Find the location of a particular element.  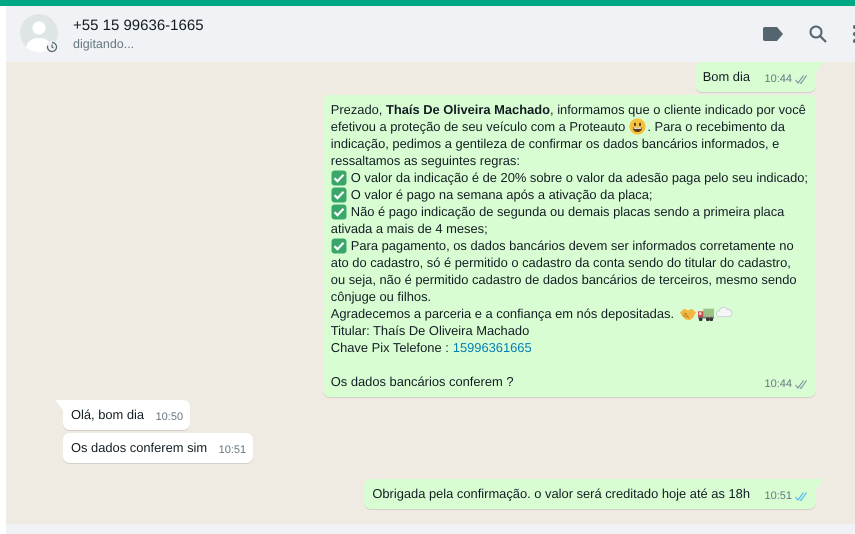

message-text: . Para o recebimento da is located at coordinates (716, 126).